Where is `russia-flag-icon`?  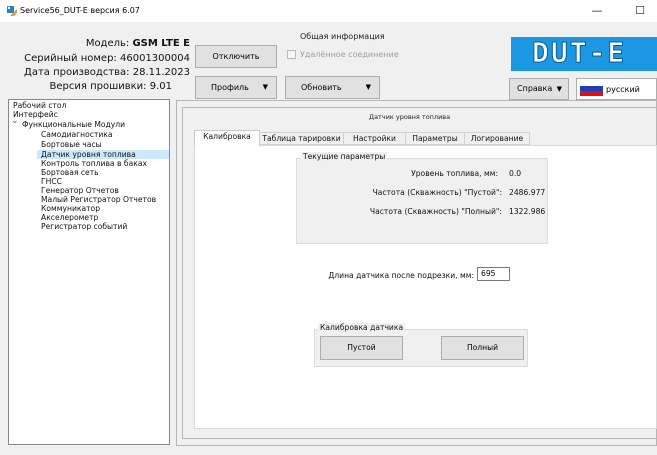
russia-flag-icon is located at coordinates (591, 88).